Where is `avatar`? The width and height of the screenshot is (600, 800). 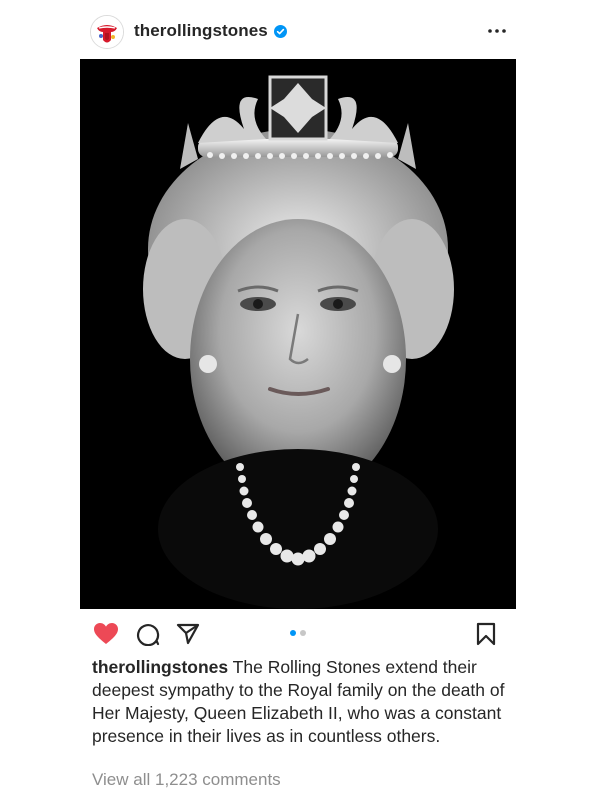 avatar is located at coordinates (107, 32).